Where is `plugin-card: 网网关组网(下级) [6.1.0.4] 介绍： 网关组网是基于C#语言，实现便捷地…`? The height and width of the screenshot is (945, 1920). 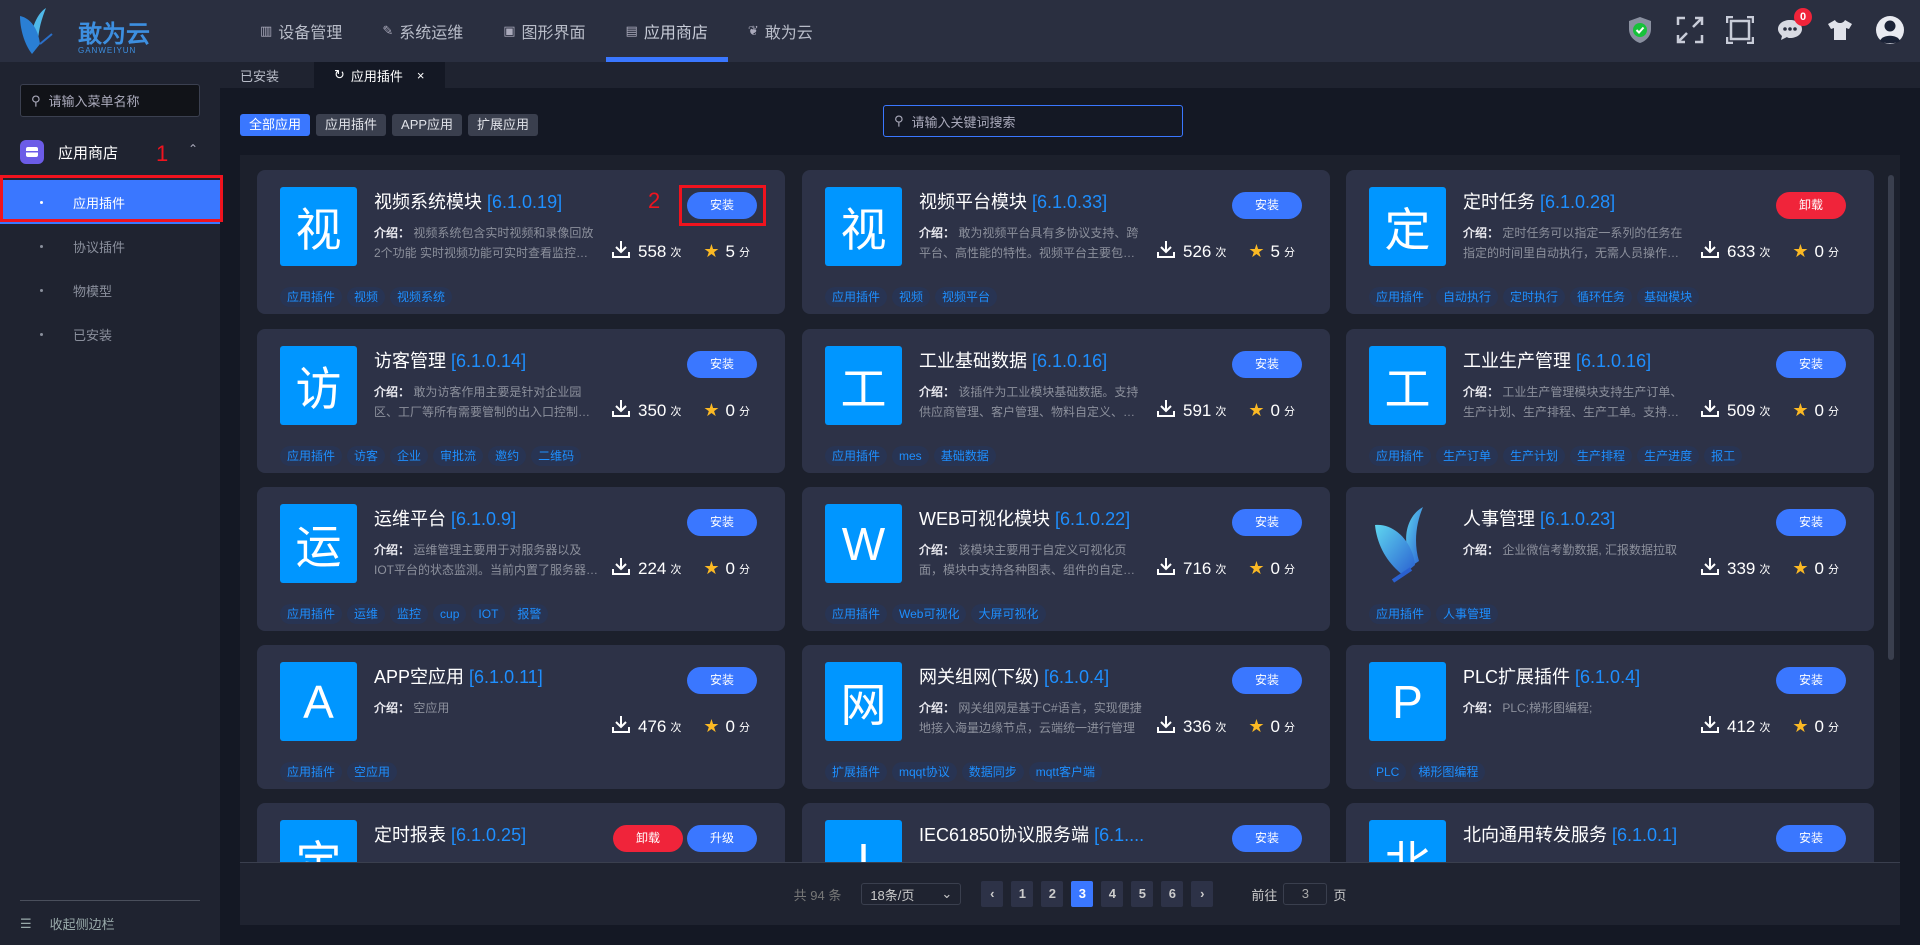
plugin-card: 网网关组网(下级) [6.1.0.4] 介绍： 网关组网是基于C#语言，实现便捷地… is located at coordinates (1066, 717).